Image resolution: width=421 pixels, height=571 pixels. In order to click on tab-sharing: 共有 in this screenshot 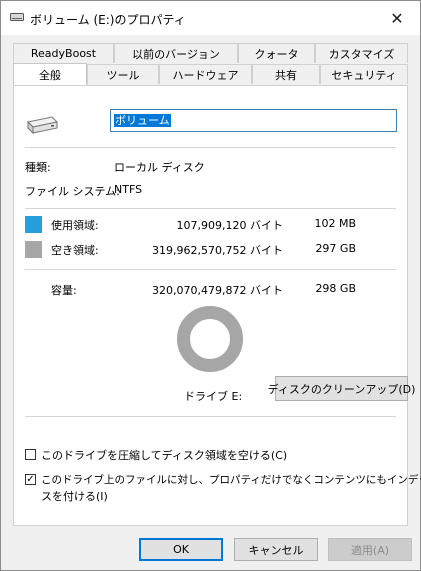, I will do `click(286, 74)`.